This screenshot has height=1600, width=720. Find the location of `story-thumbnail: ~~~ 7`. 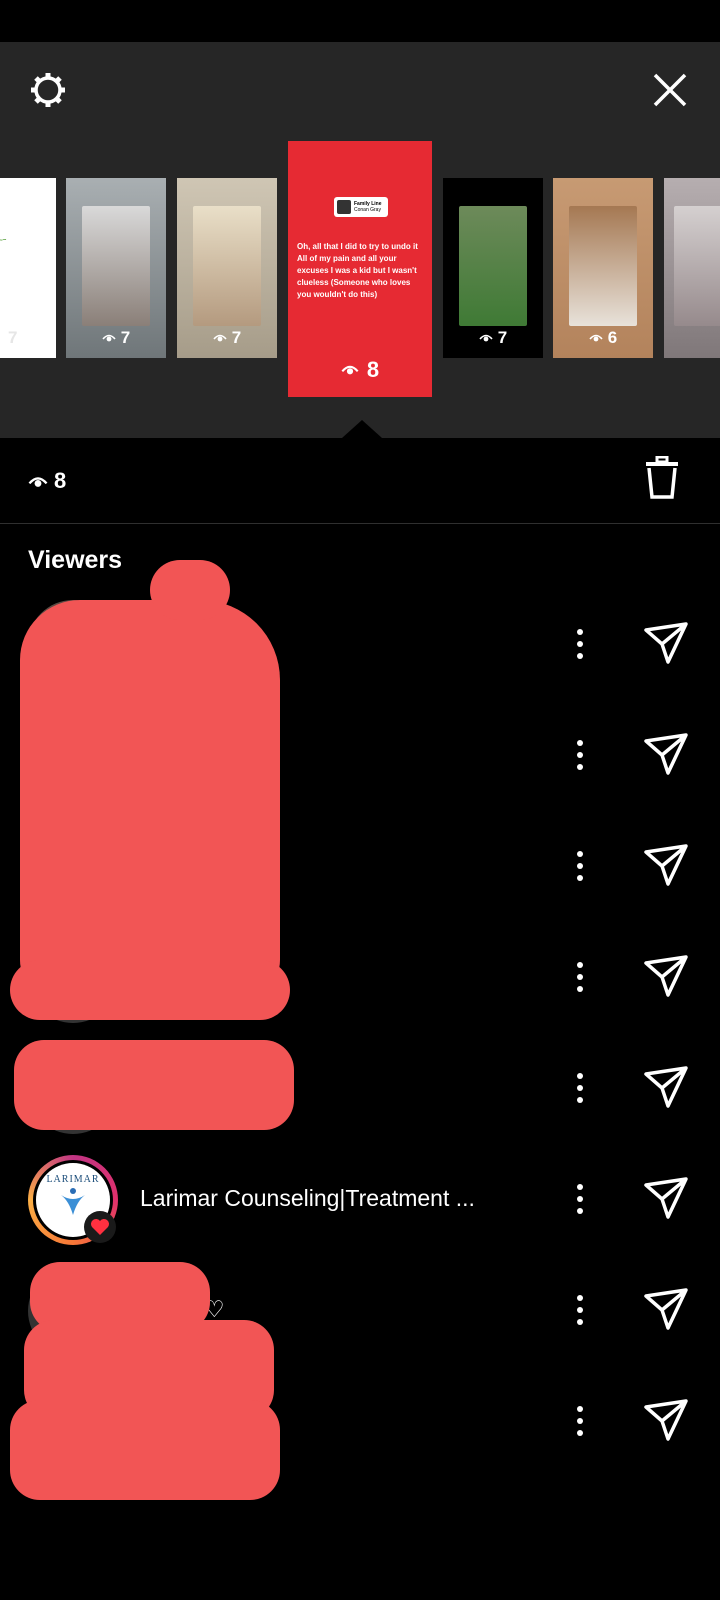

story-thumbnail: ~~~ 7 is located at coordinates (28, 268).